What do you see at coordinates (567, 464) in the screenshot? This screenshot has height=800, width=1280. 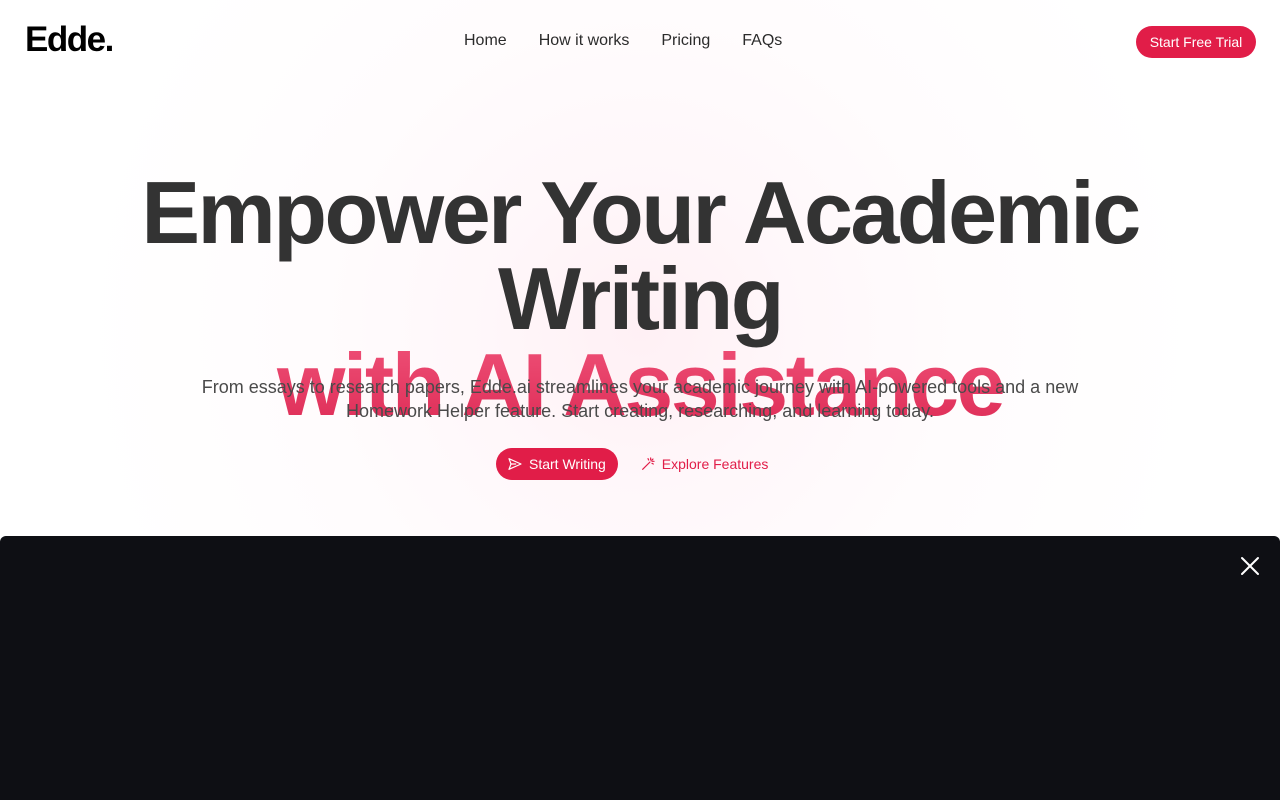 I see `start-writing-label: Start Writing` at bounding box center [567, 464].